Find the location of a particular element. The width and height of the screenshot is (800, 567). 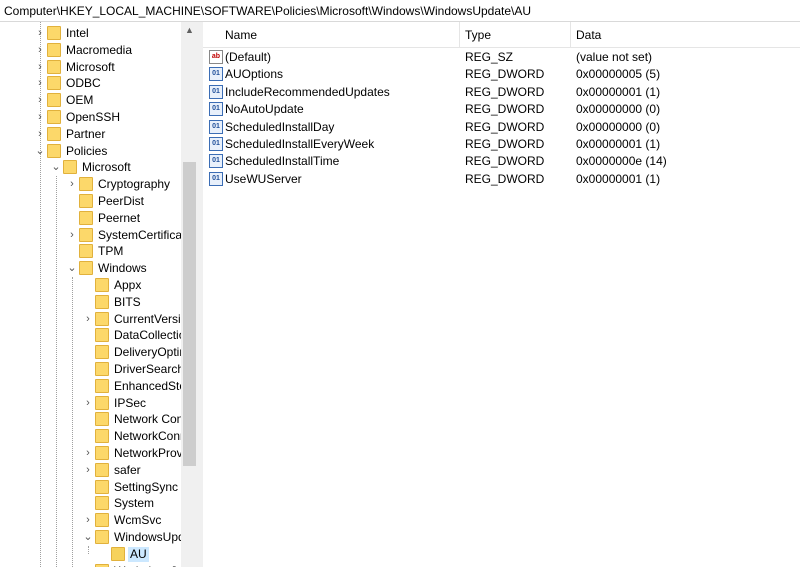

tree-node-label: Partner is located at coordinates (86, 133).